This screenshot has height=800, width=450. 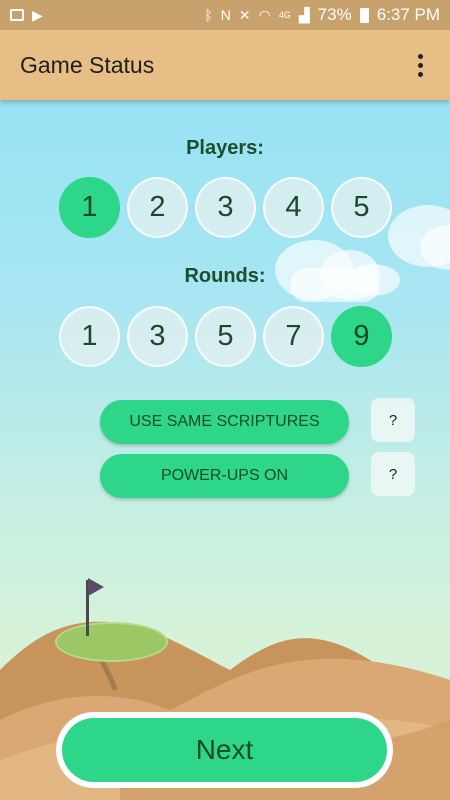 I want to click on app-bar: Game Status, so click(x=225, y=65).